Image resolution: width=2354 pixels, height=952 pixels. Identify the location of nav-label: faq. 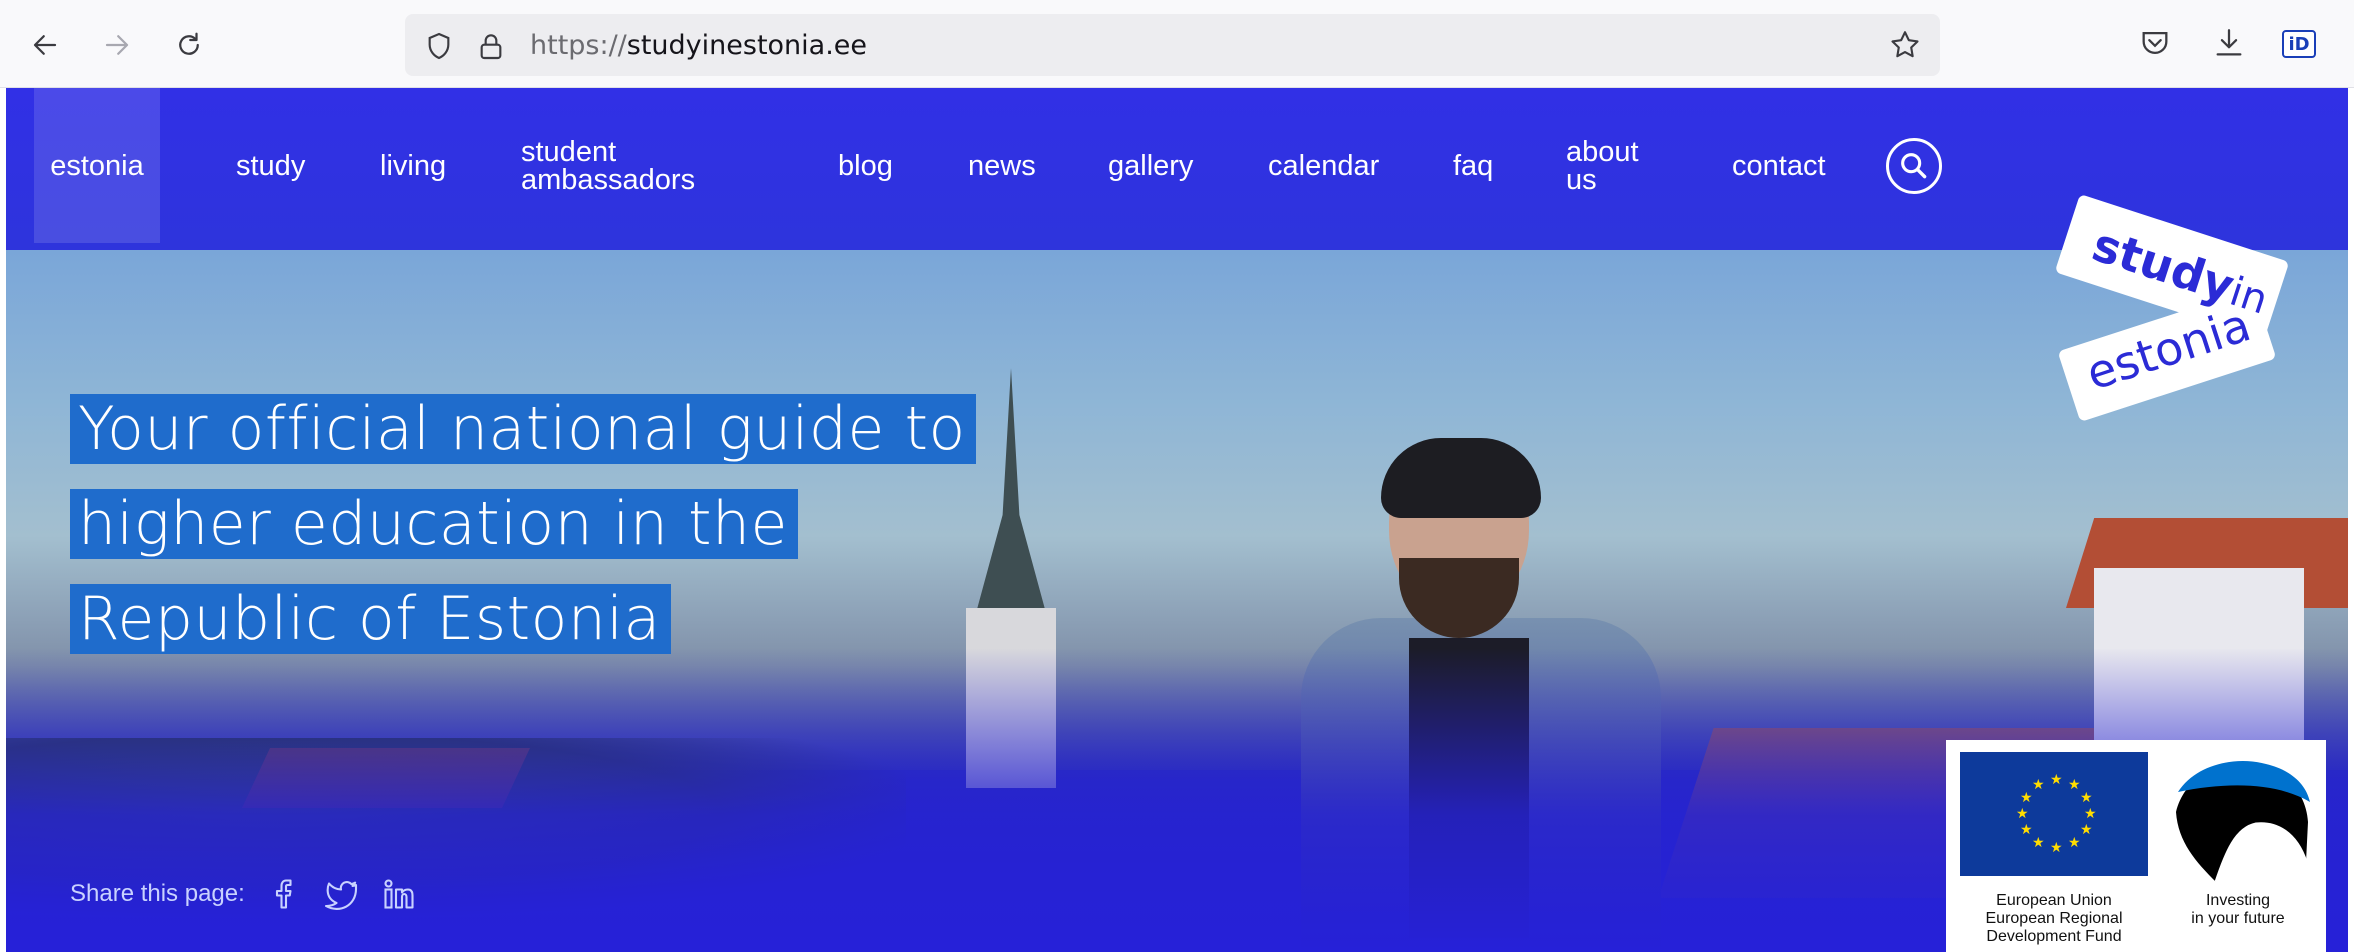
(1473, 165).